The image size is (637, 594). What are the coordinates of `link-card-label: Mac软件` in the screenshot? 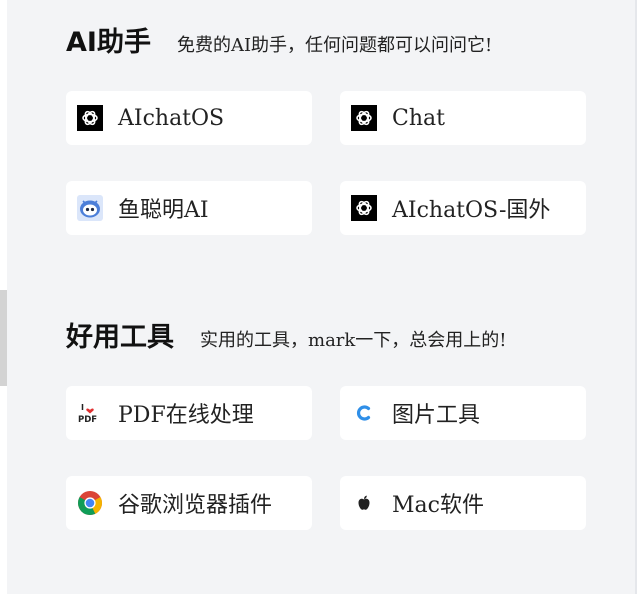 It's located at (438, 505).